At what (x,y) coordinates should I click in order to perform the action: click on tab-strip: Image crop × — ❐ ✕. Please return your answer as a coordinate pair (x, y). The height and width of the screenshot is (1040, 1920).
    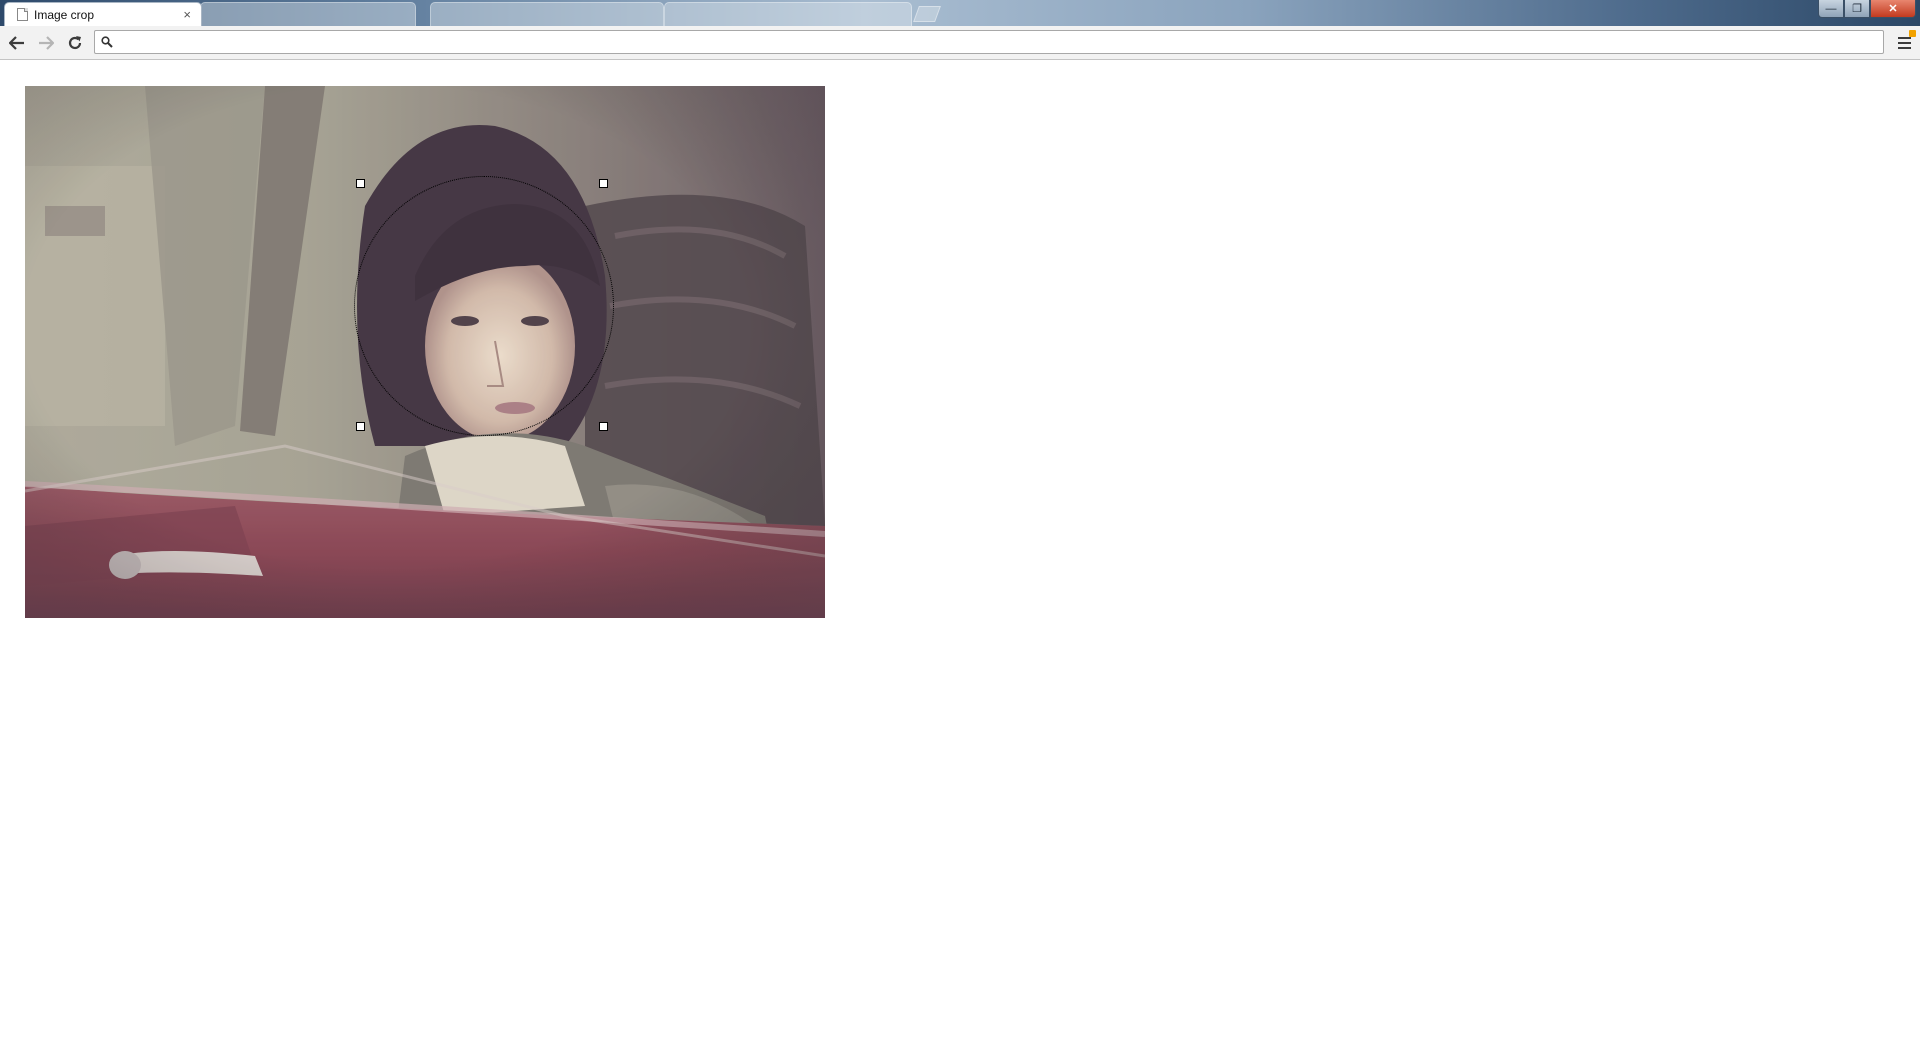
    Looking at the image, I should click on (960, 13).